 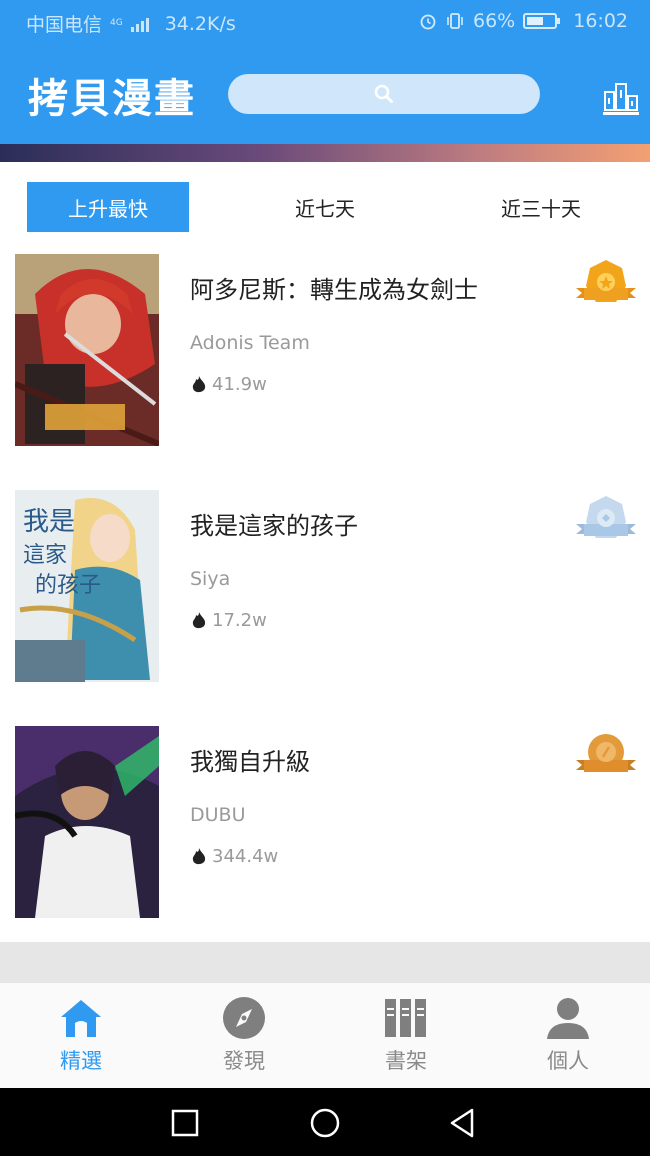 I want to click on app-title: 拷貝漫畫, so click(x=112, y=99).